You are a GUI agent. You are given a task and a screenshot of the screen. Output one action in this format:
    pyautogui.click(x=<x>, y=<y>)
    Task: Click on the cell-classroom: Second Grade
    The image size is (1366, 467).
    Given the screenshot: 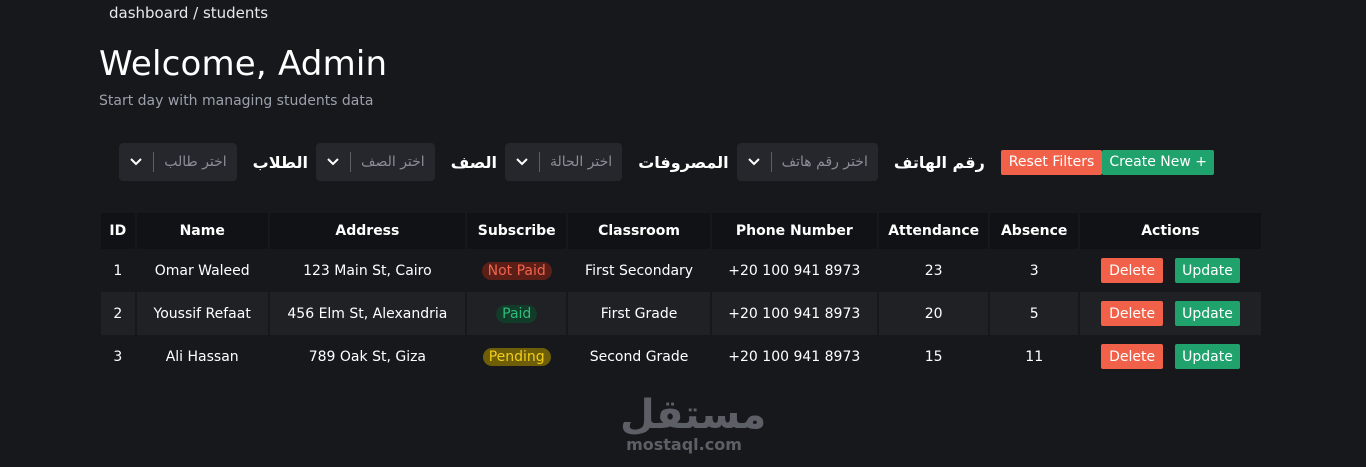 What is the action you would take?
    pyautogui.click(x=639, y=356)
    